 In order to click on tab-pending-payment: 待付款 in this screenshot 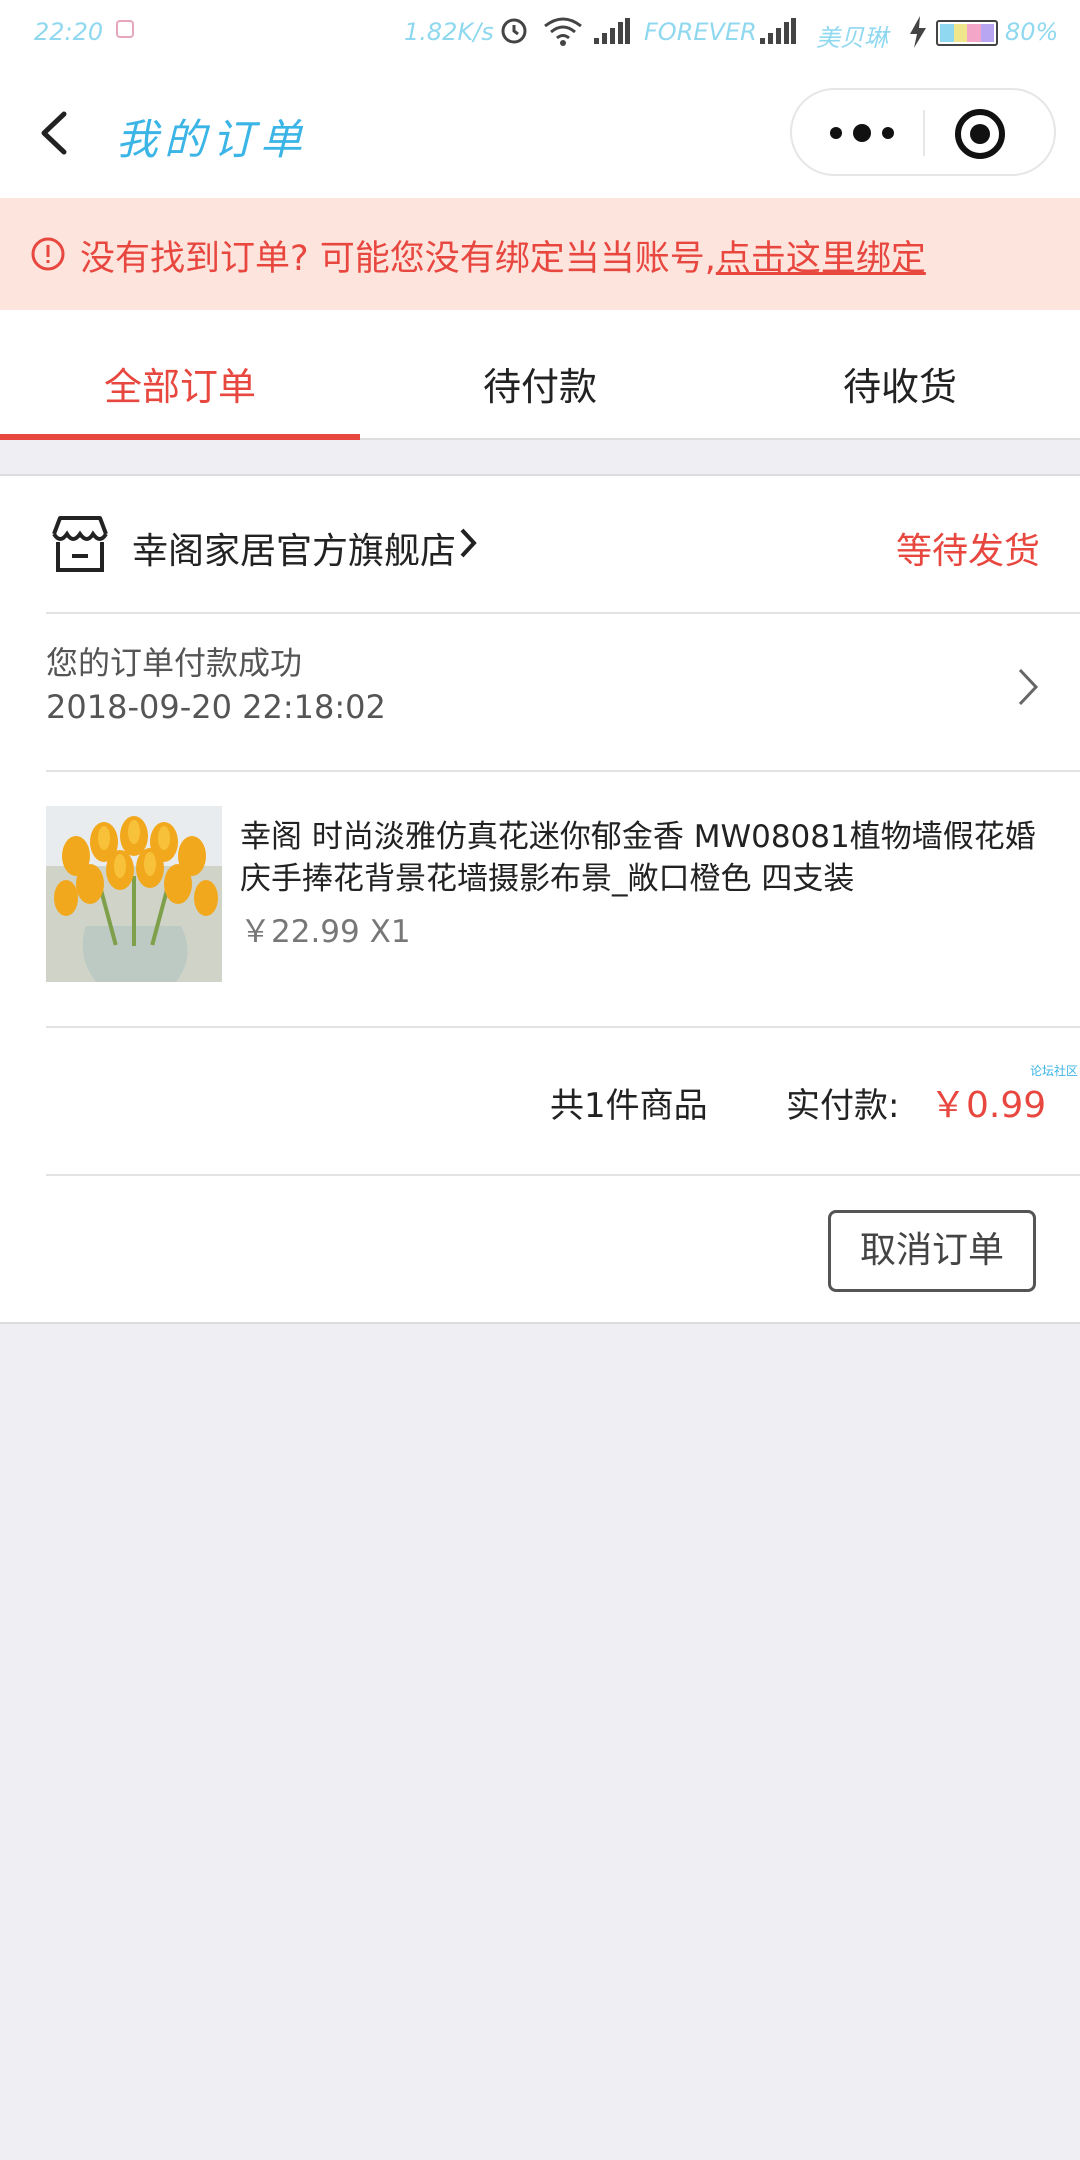, I will do `click(540, 374)`.